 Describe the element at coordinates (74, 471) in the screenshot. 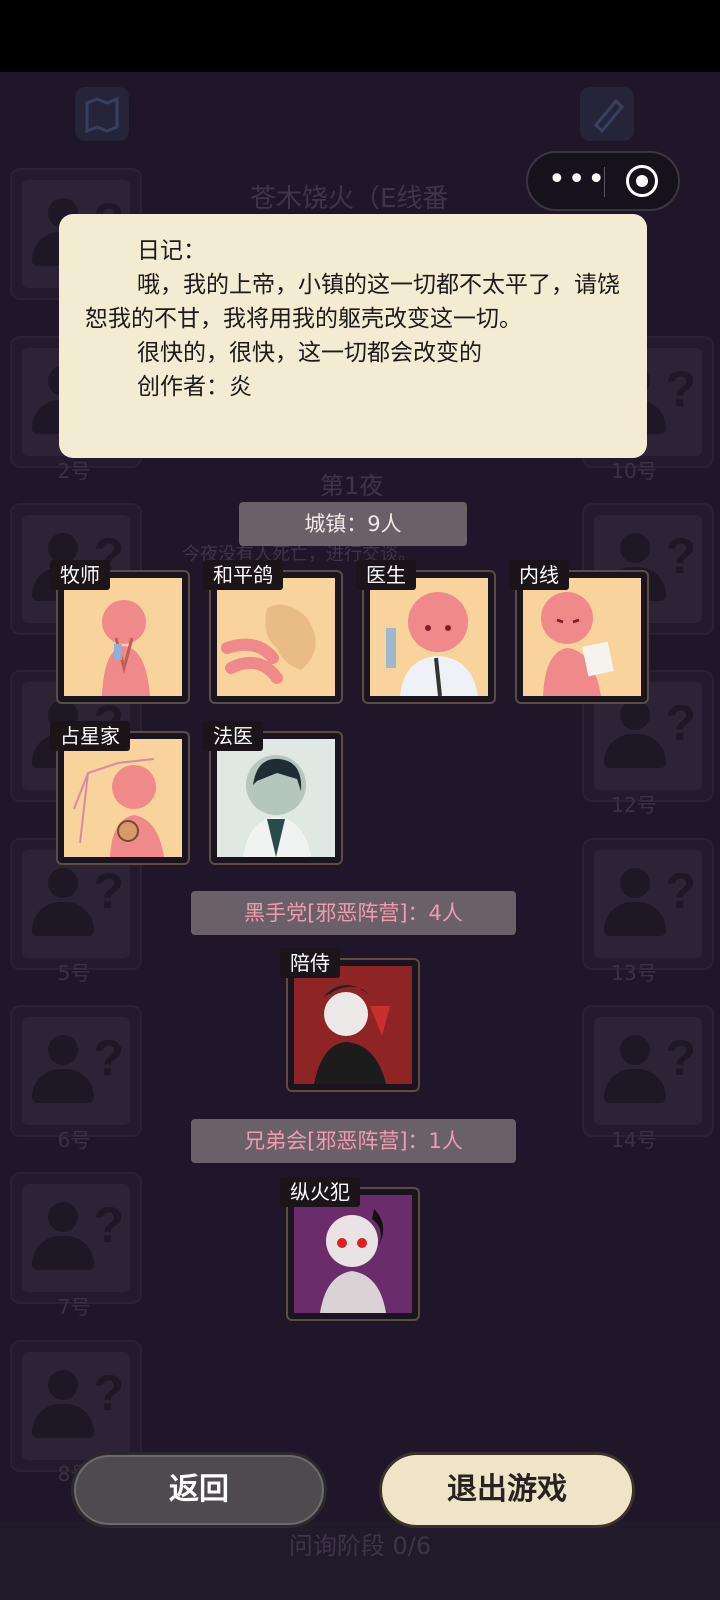

I see `seat-number: 2号` at that location.